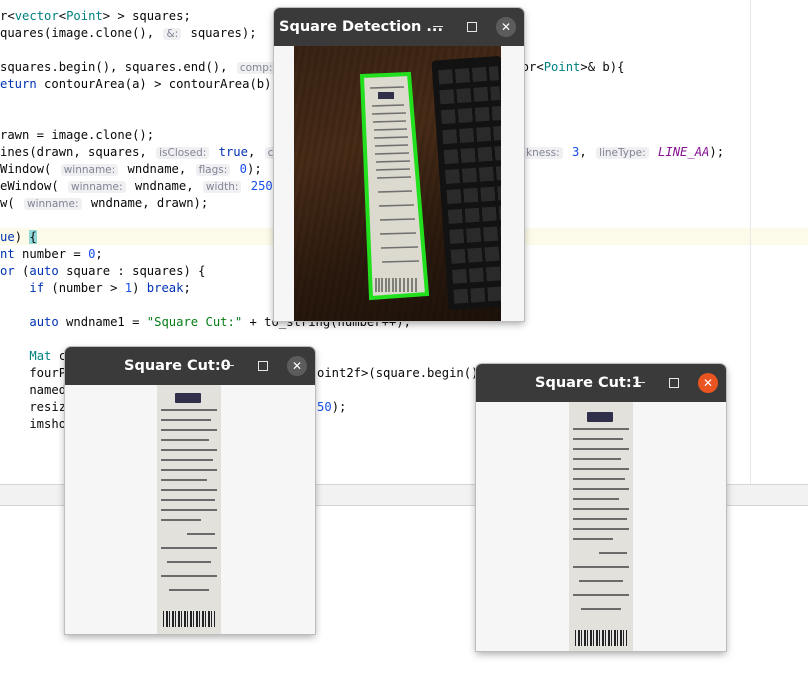  Describe the element at coordinates (146, 67) in the screenshot. I see `code-line: squares.begin(), squares.end(), comp: [` at that location.